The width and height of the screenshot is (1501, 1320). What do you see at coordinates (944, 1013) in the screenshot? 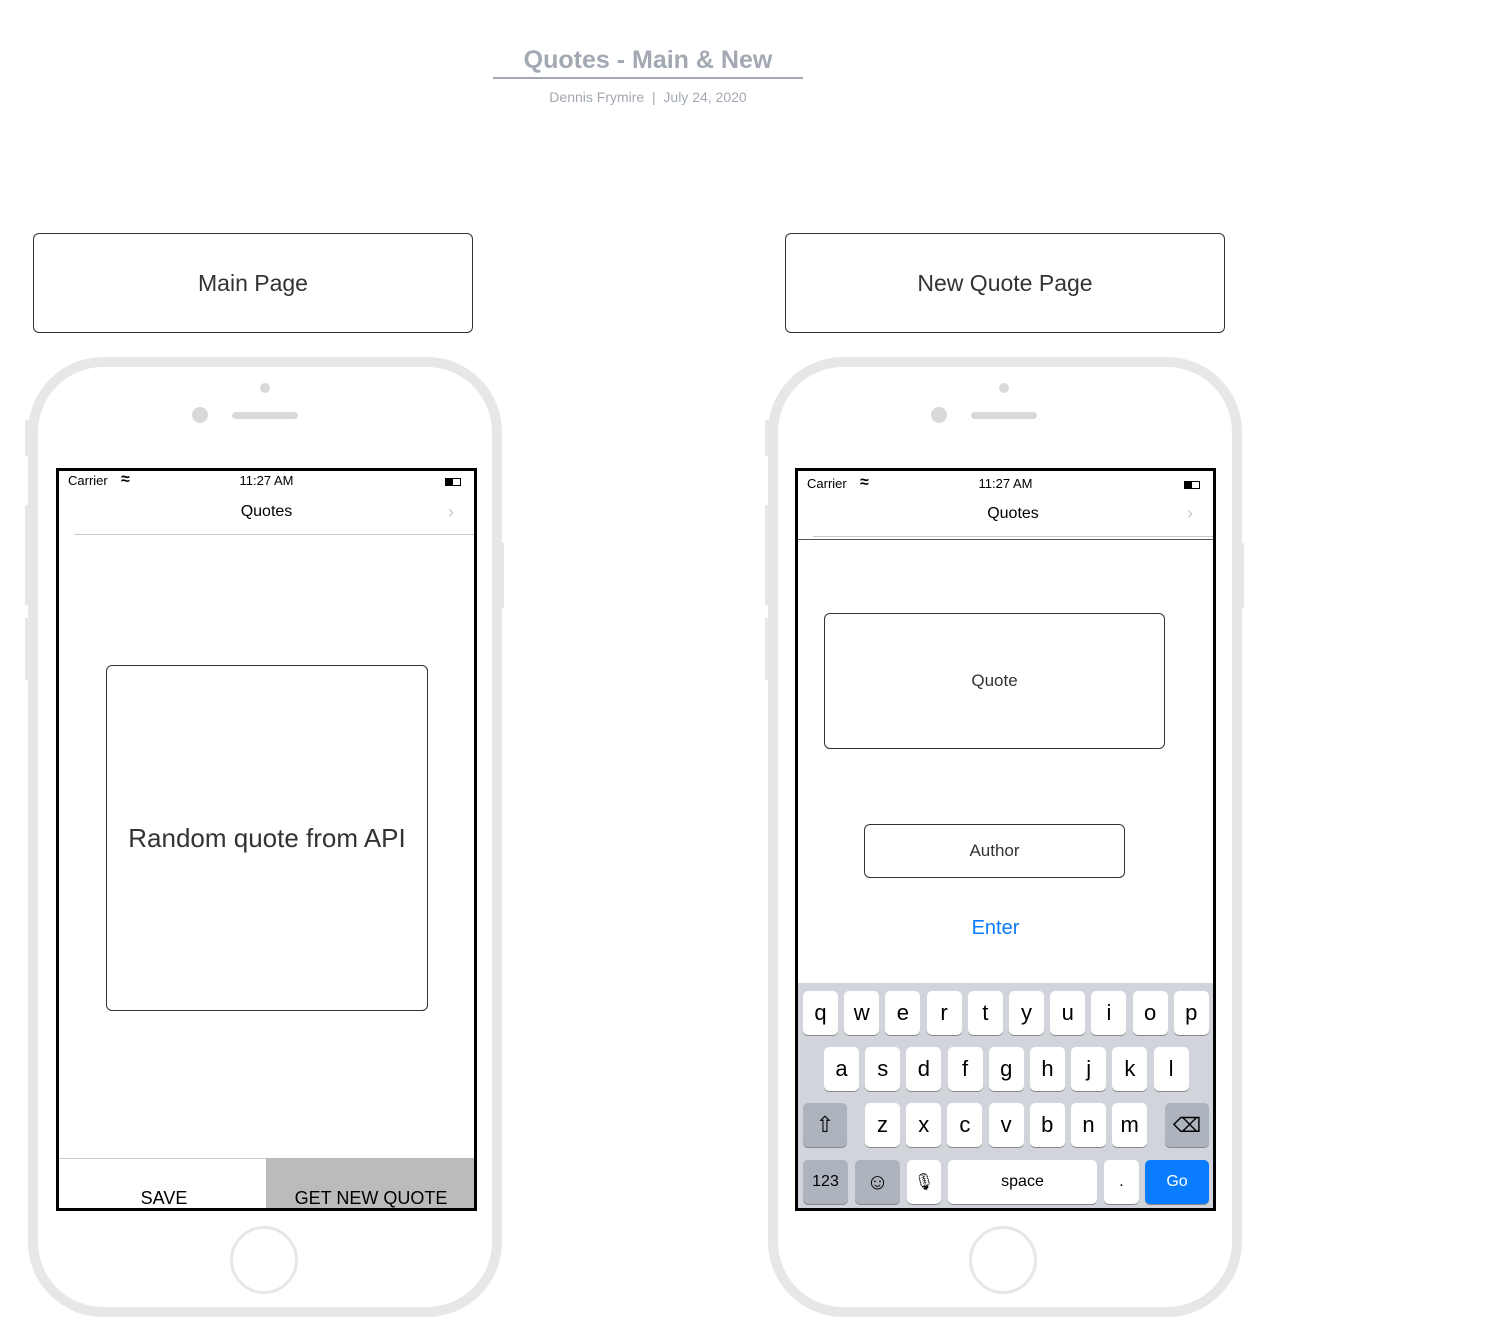
I see `key-r: r` at bounding box center [944, 1013].